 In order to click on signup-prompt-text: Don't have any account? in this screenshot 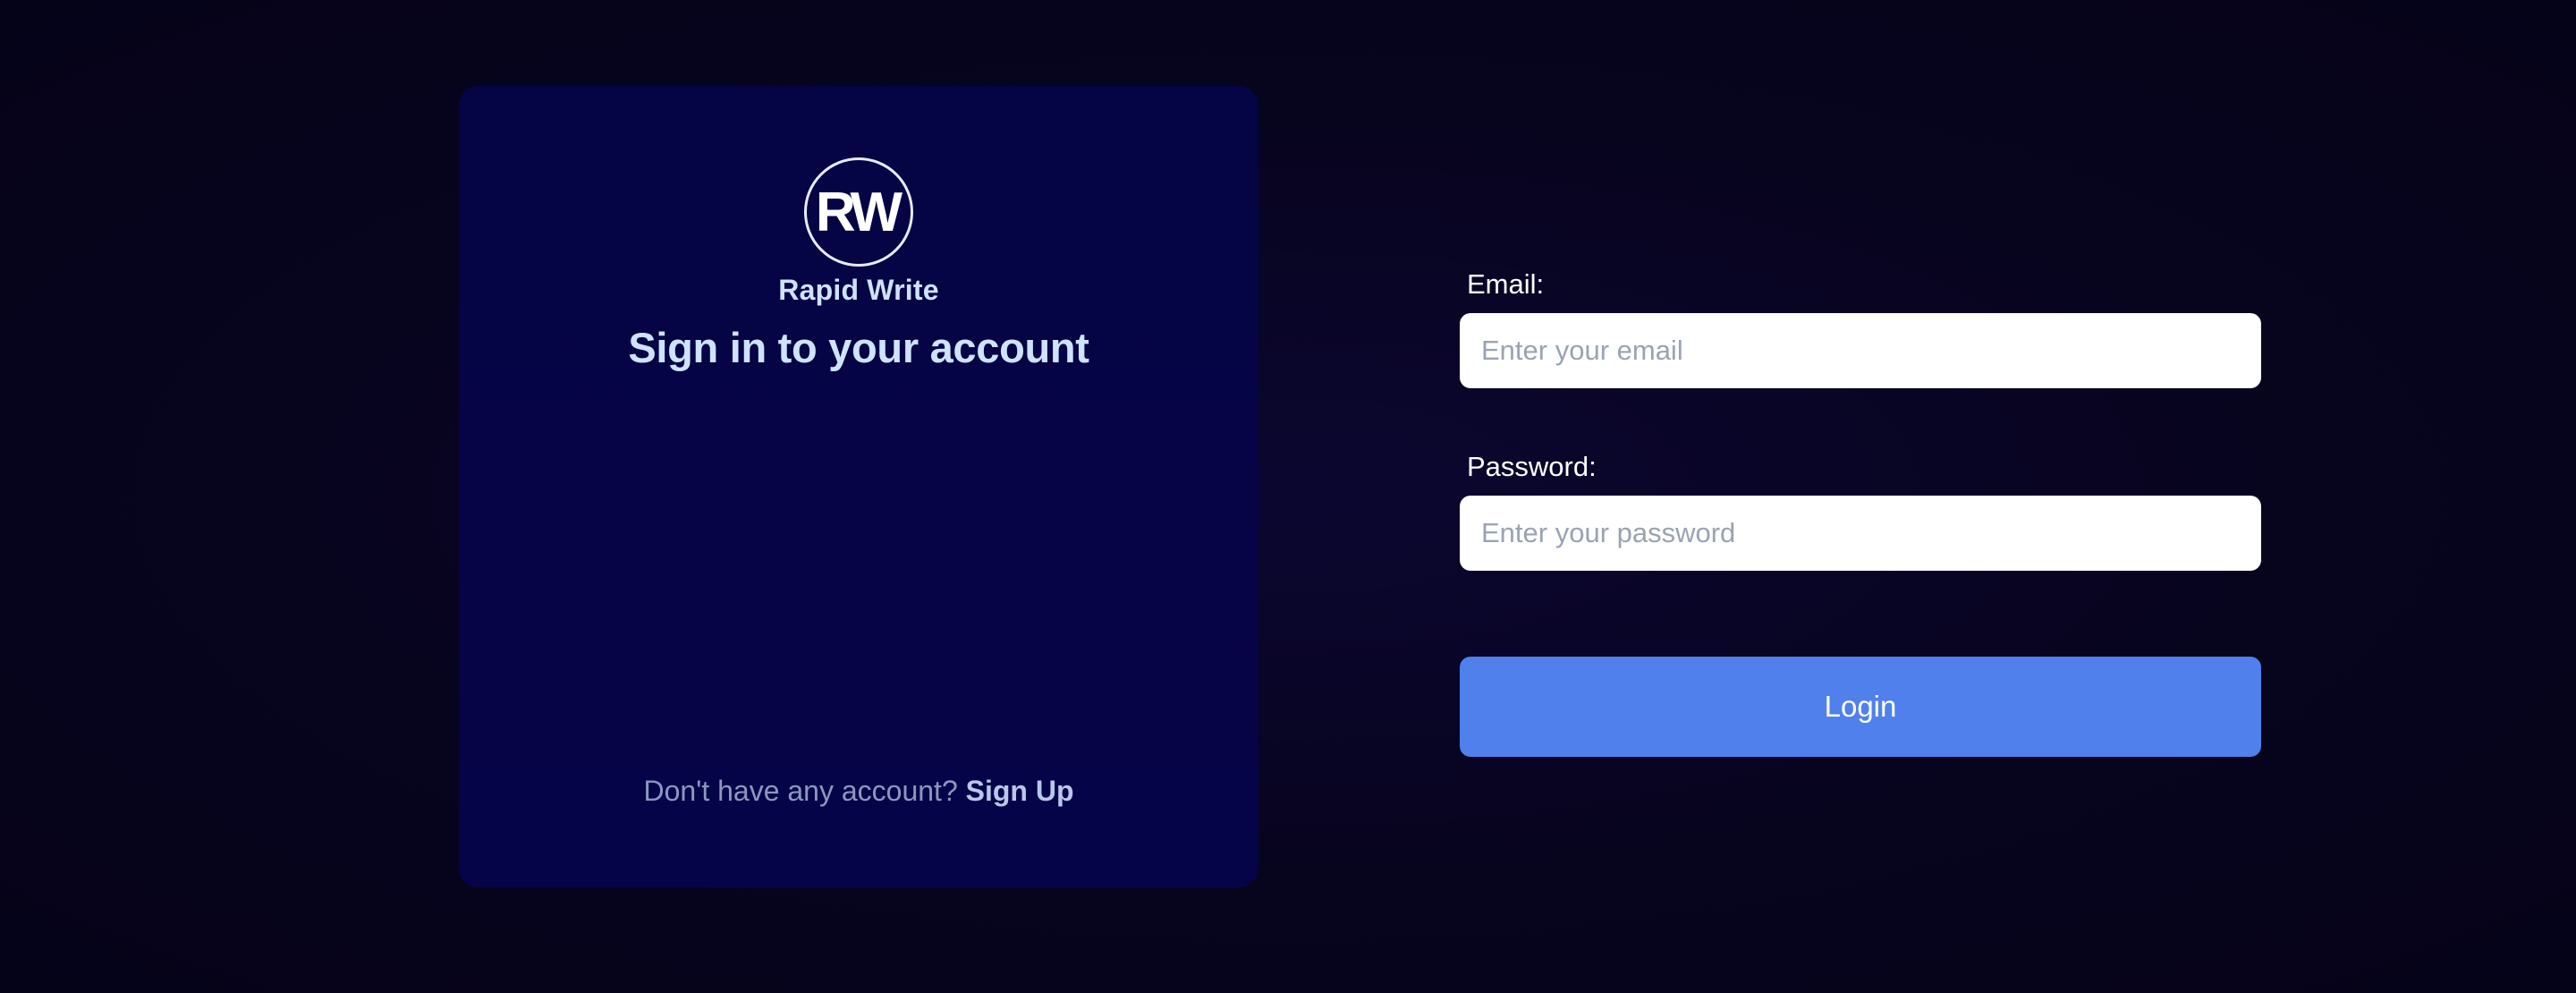, I will do `click(800, 791)`.